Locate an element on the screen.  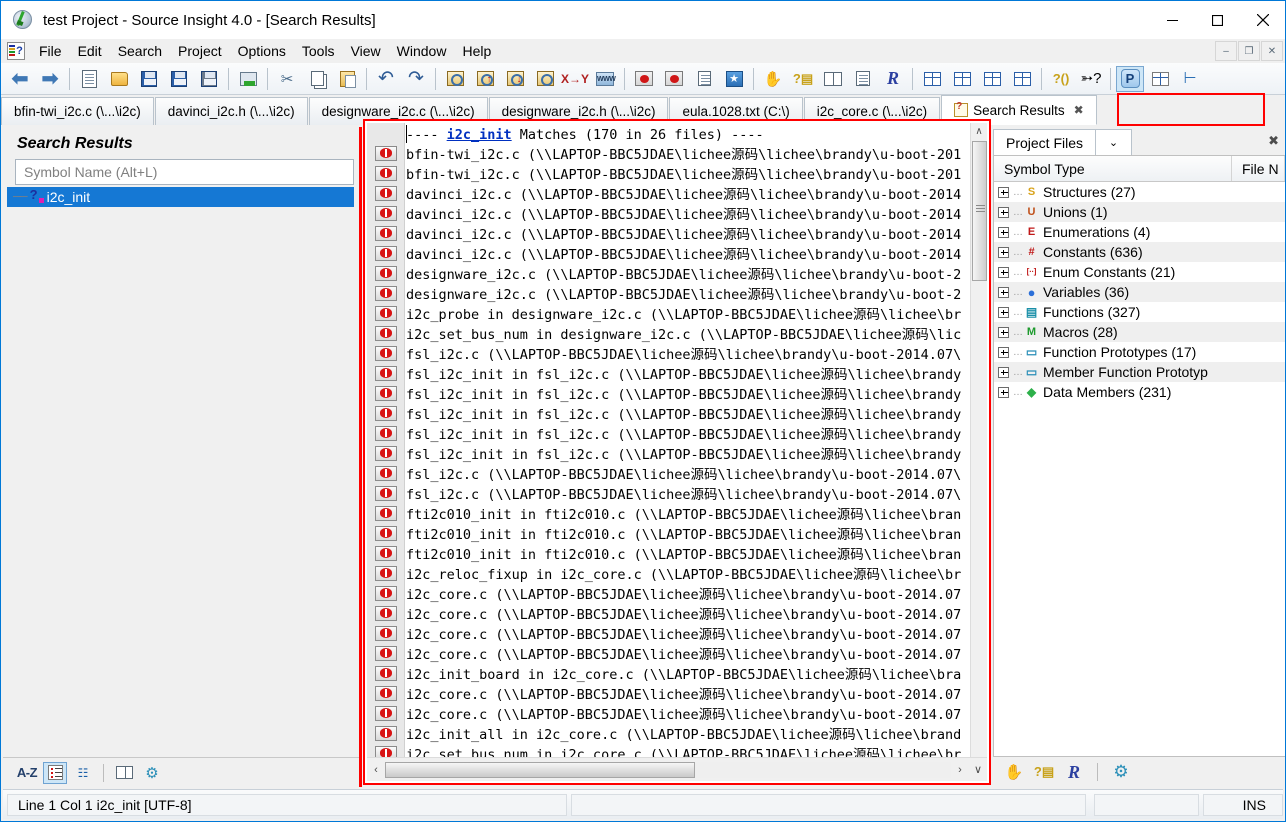
column-header-symbol-type: Symbol Type is located at coordinates (1113, 168).